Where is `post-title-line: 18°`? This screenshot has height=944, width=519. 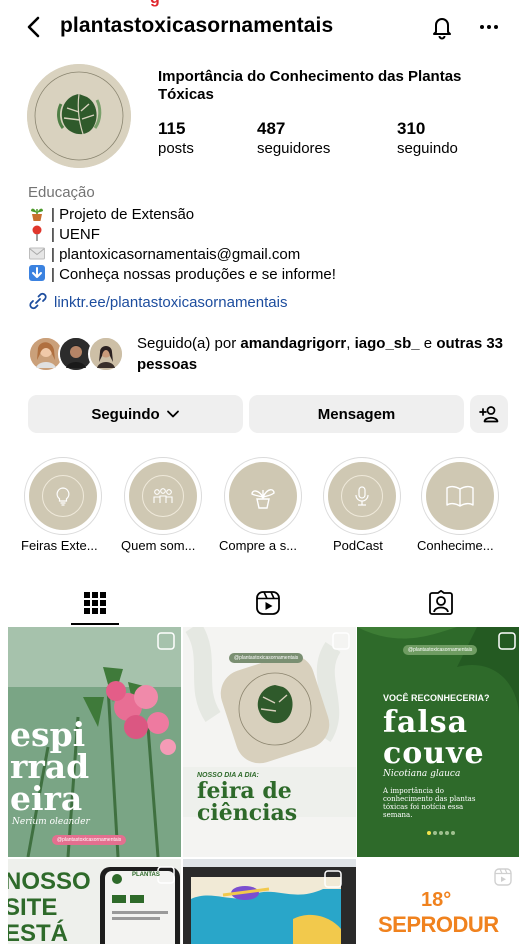
post-title-line: 18° is located at coordinates (436, 900).